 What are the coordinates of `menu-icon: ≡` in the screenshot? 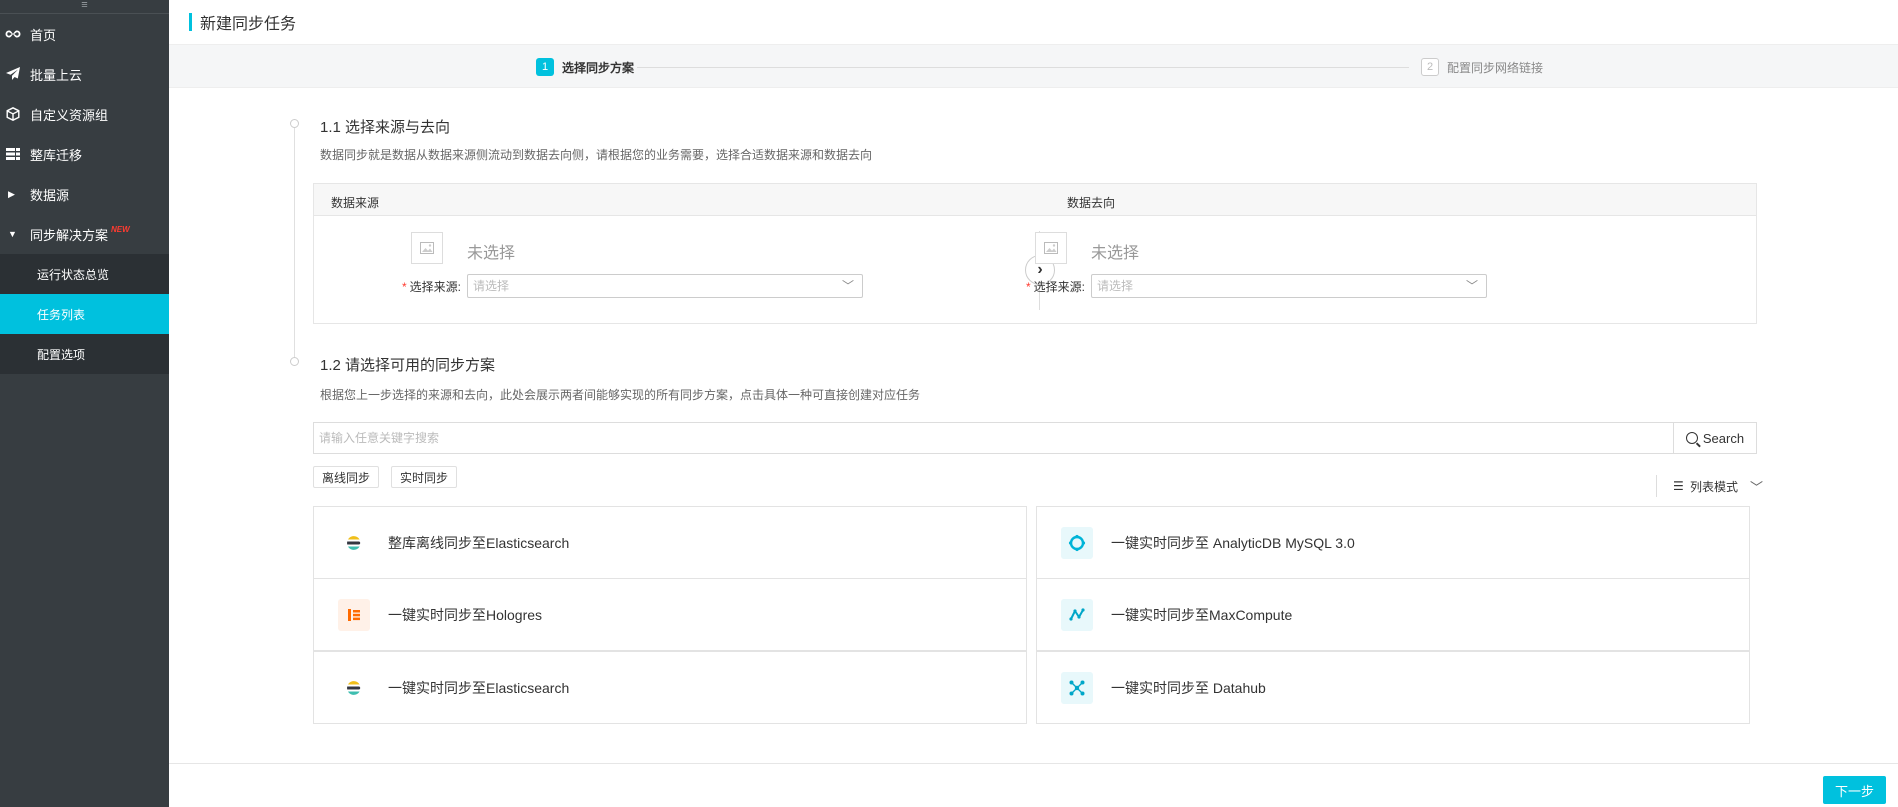 It's located at (84, 5).